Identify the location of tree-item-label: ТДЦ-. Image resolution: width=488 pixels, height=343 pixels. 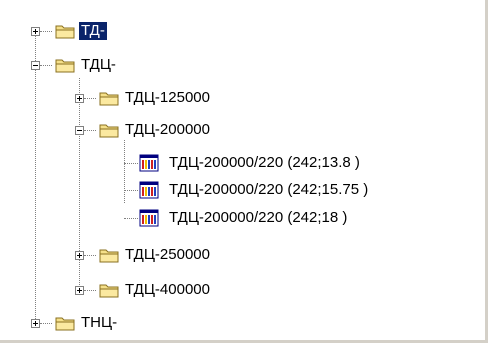
(98, 64).